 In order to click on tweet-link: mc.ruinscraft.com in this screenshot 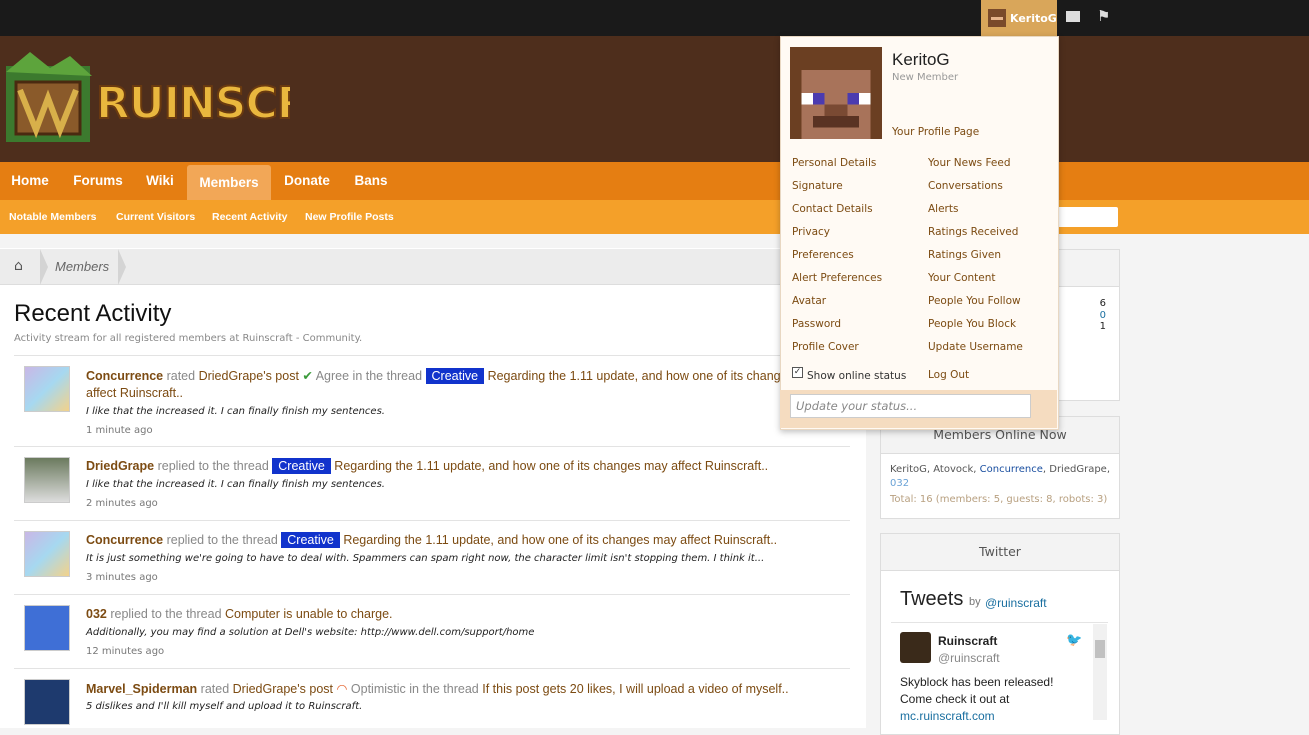, I will do `click(947, 716)`.